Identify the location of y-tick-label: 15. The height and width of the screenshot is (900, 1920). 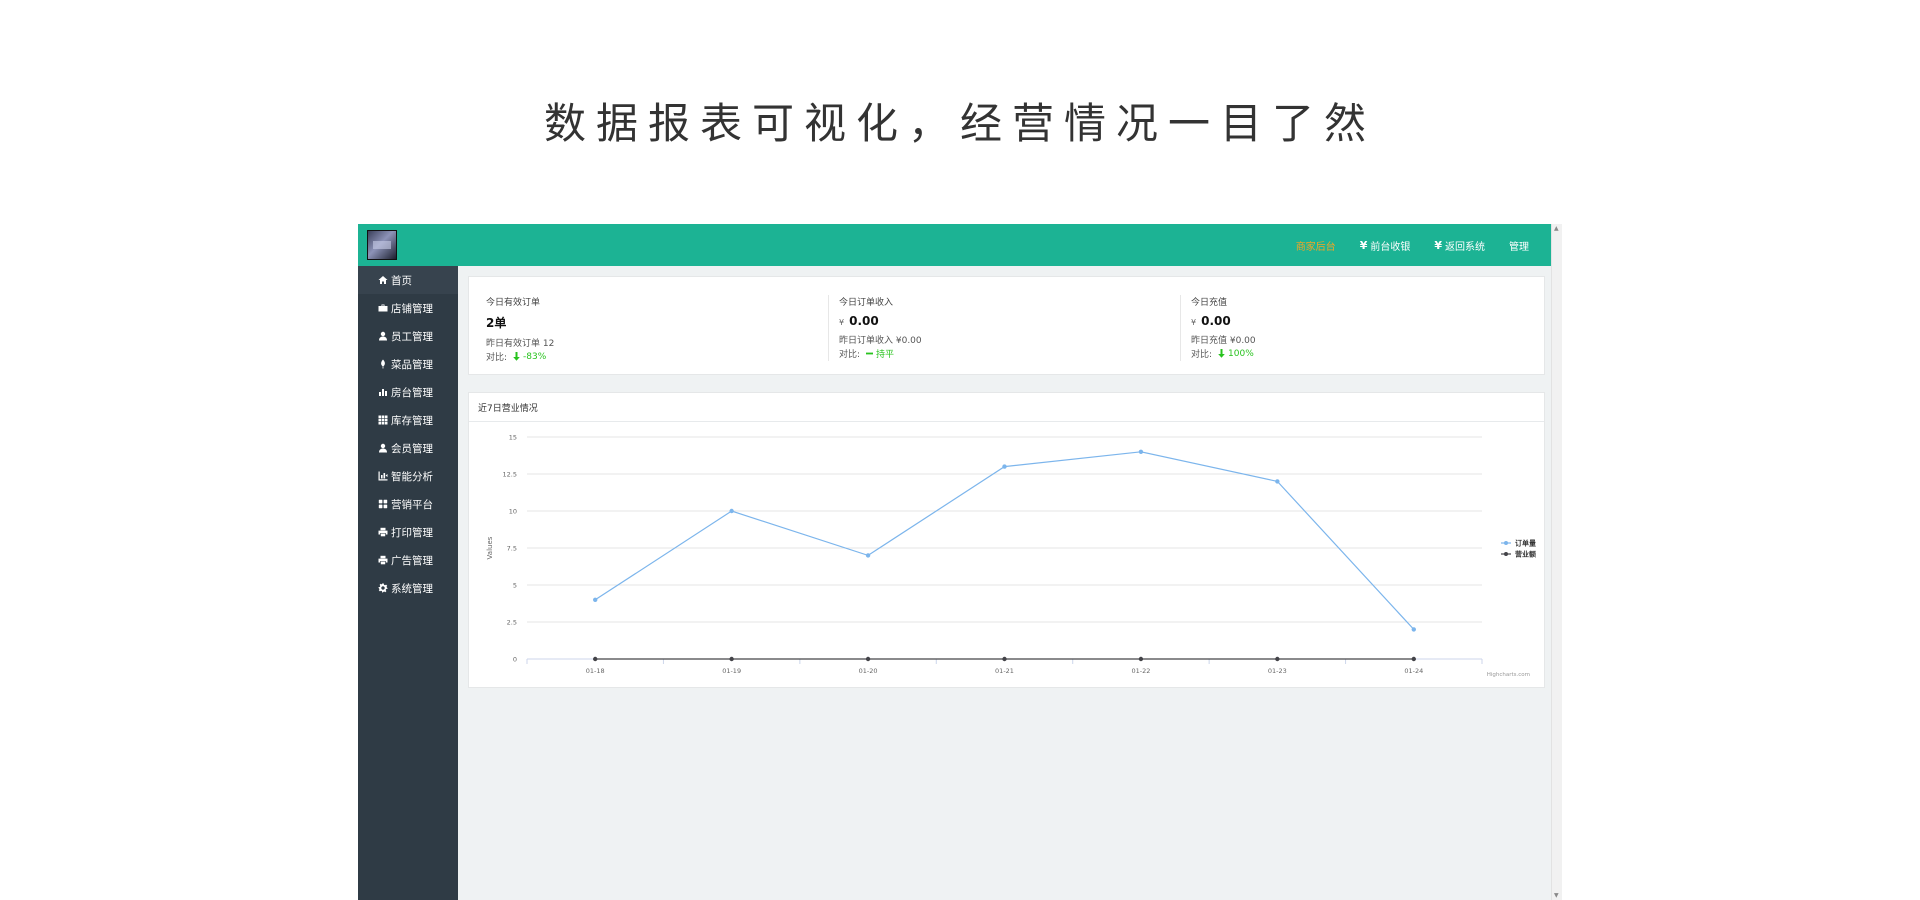
(513, 438).